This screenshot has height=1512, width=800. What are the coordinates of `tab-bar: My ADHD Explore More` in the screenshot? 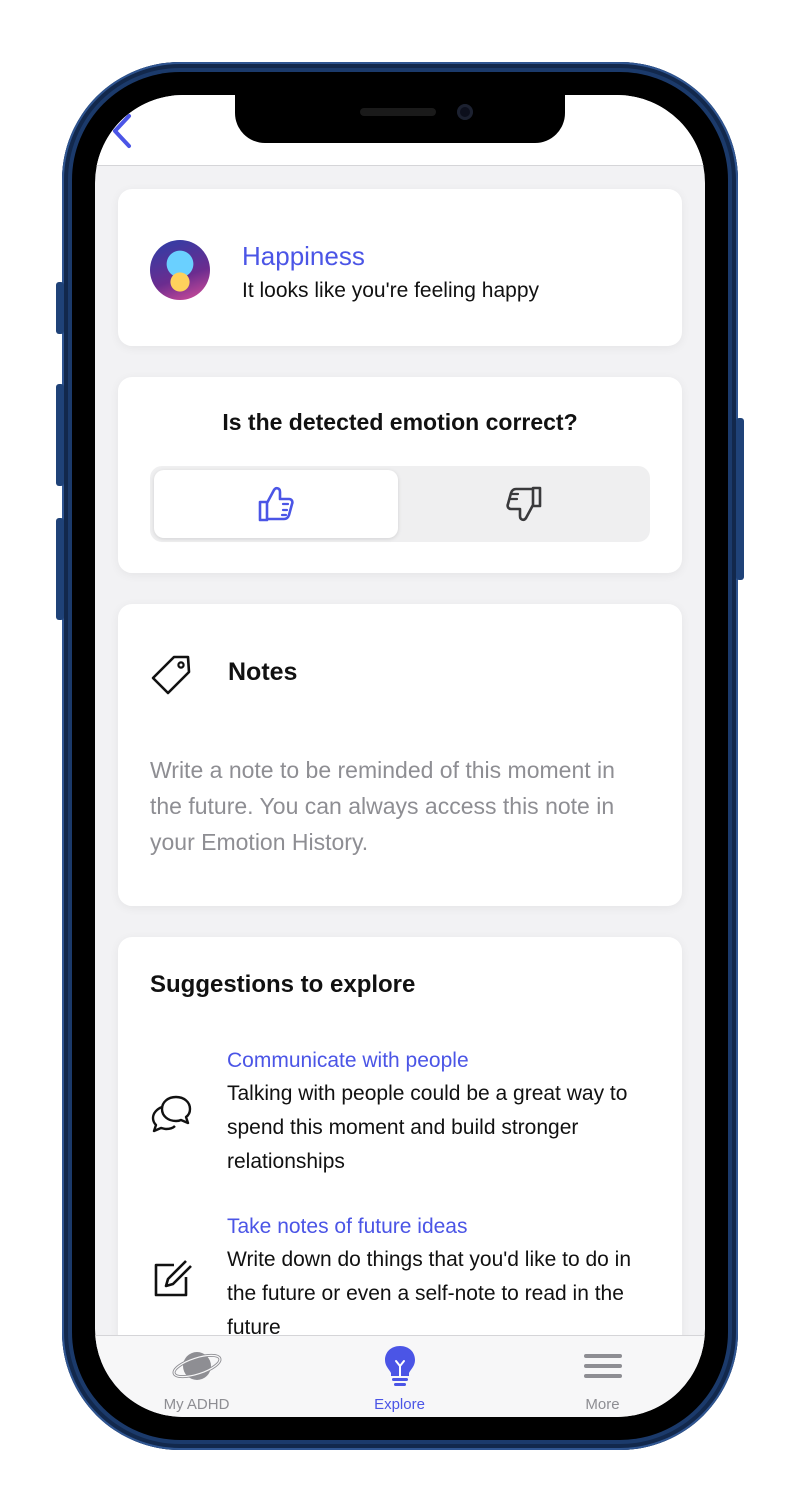 It's located at (400, 1376).